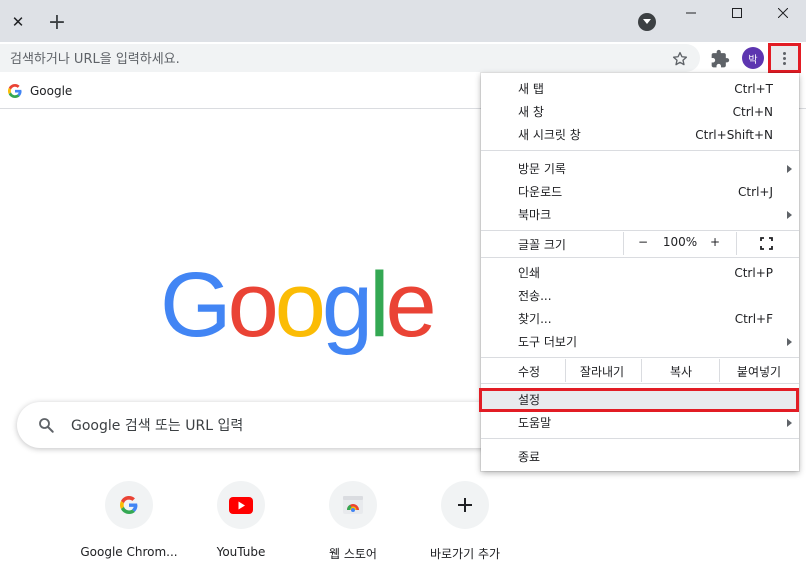 This screenshot has width=806, height=563. I want to click on menu-label: 다운로드, so click(540, 192).